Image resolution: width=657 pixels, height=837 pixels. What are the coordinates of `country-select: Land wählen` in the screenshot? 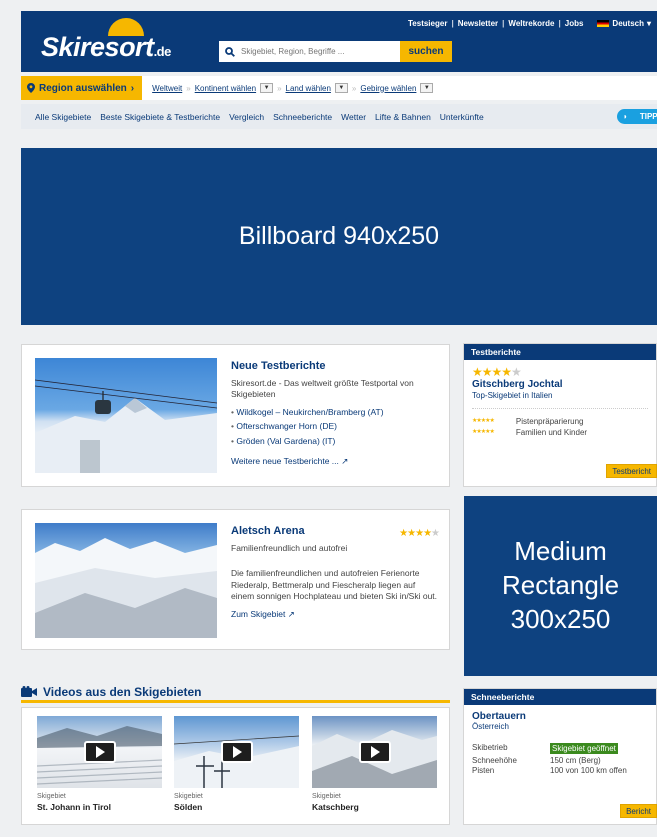 It's located at (308, 88).